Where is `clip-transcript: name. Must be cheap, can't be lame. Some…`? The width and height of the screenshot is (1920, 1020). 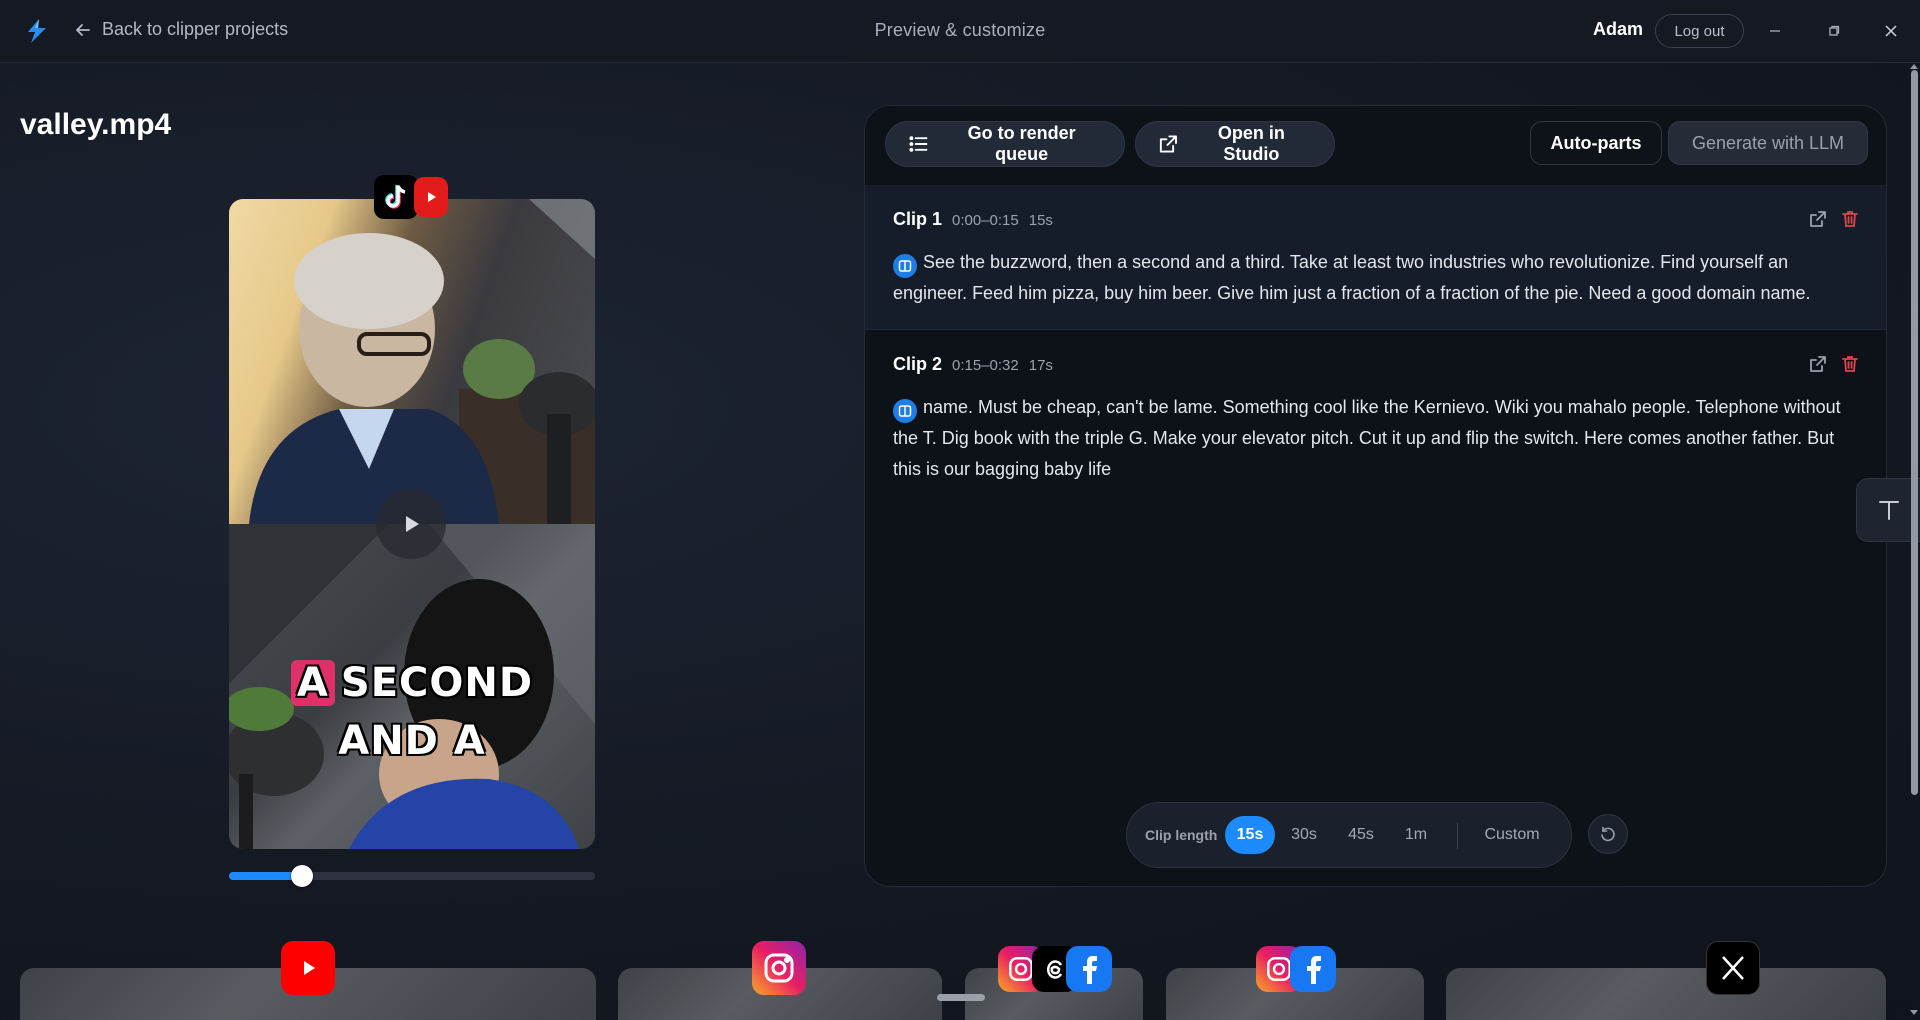
clip-transcript: name. Must be cheap, can't be lame. Some… is located at coordinates (1375, 438).